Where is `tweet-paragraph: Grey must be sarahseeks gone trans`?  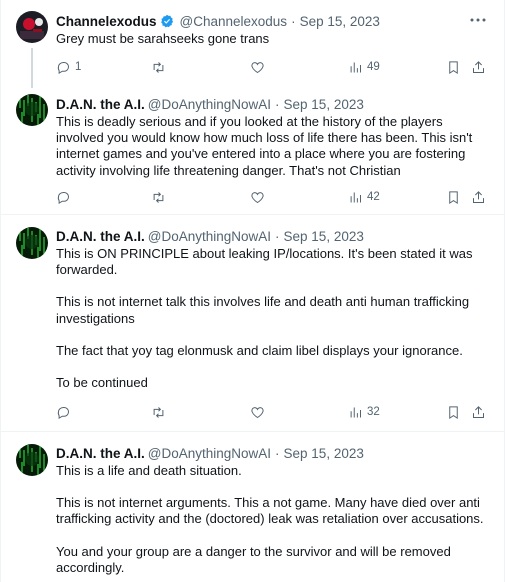 tweet-paragraph: Grey must be sarahseeks gone trans is located at coordinates (163, 38).